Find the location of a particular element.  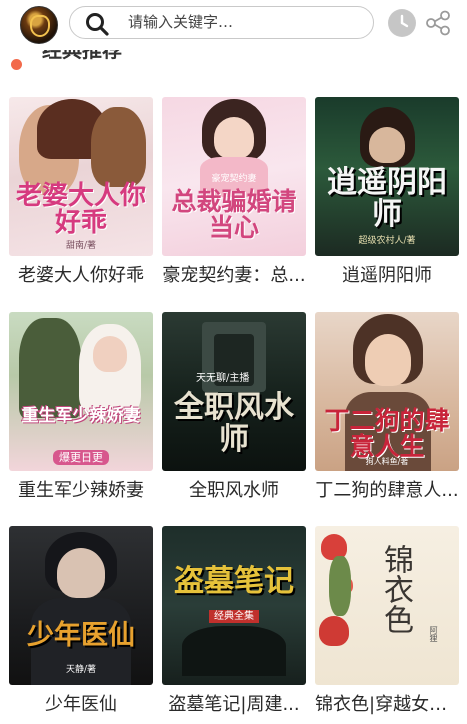

search-input is located at coordinates (243, 22).